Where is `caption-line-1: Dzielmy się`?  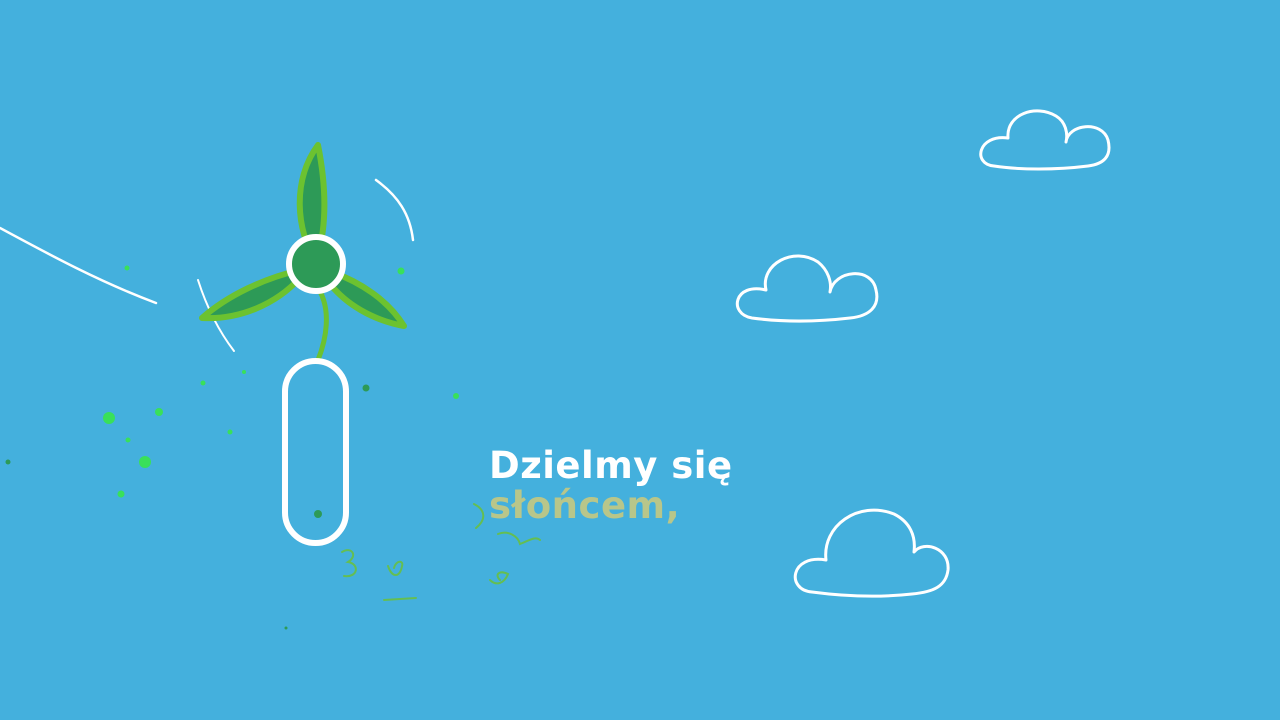
caption-line-1: Dzielmy się is located at coordinates (611, 465).